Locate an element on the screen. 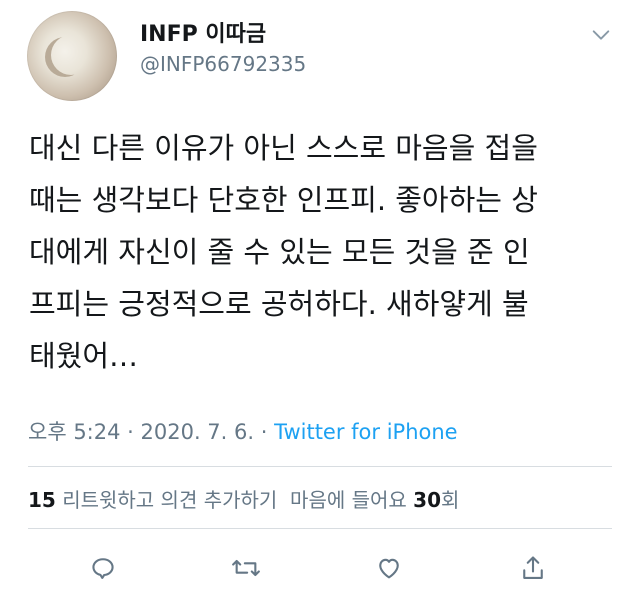  user-handle: @INFP66792335 is located at coordinates (223, 64).